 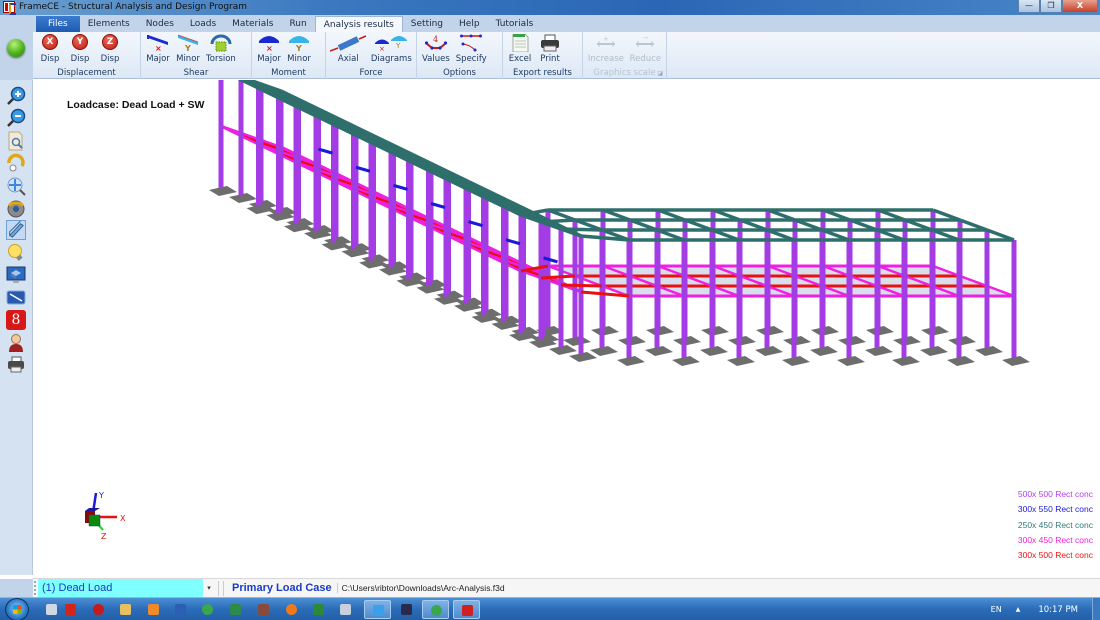 I want to click on values-button: 4 Values, so click(x=436, y=49).